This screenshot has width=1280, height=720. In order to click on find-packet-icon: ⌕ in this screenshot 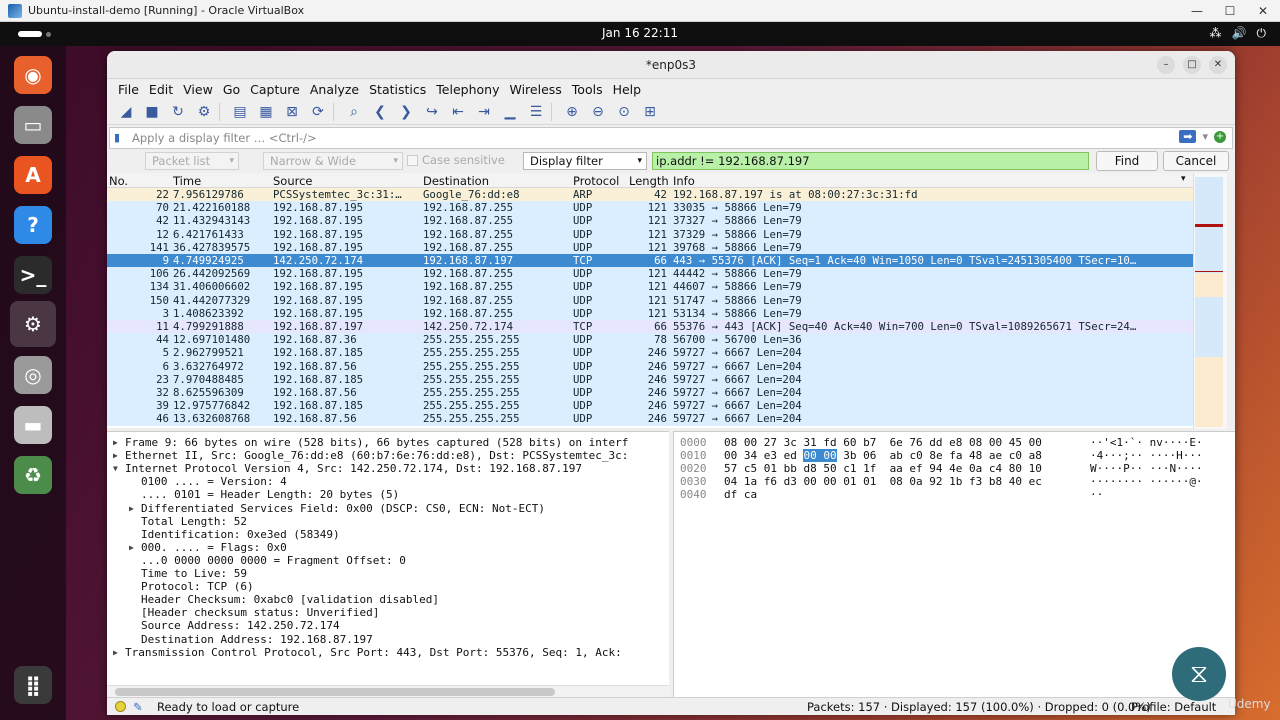, I will do `click(354, 112)`.